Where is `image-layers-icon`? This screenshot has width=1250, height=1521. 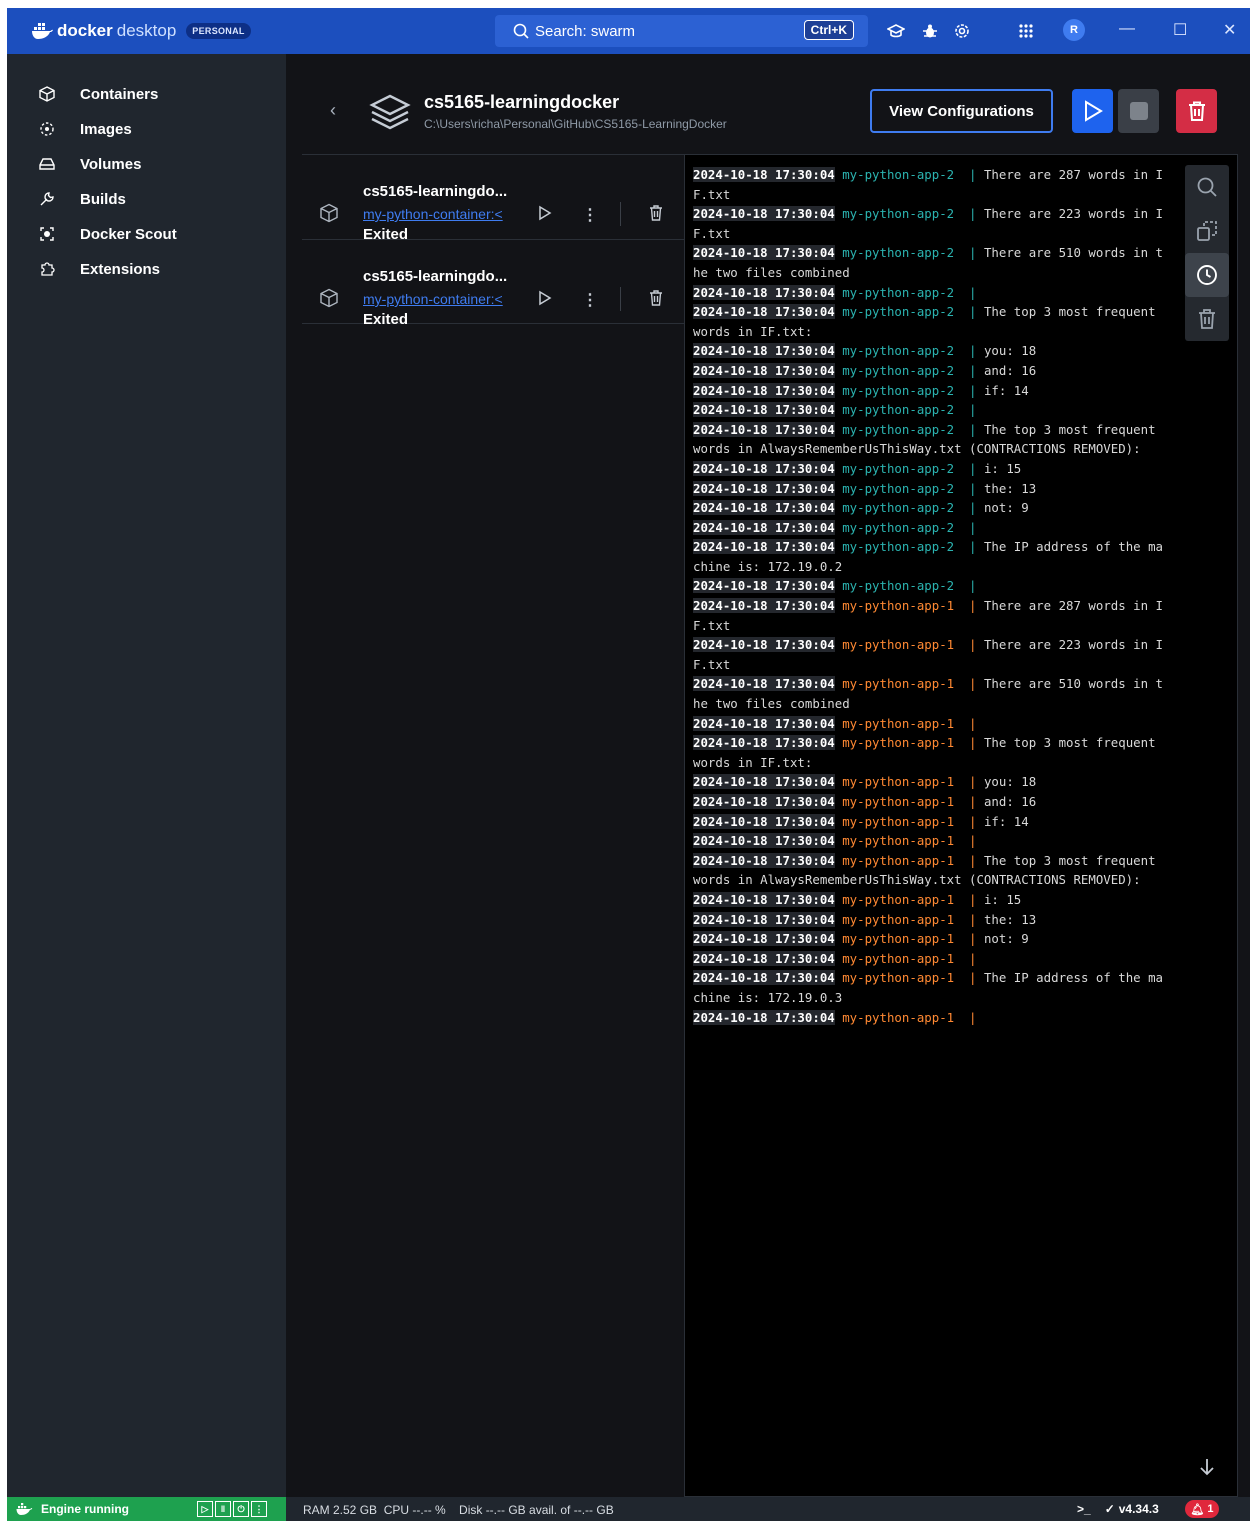
image-layers-icon is located at coordinates (47, 129).